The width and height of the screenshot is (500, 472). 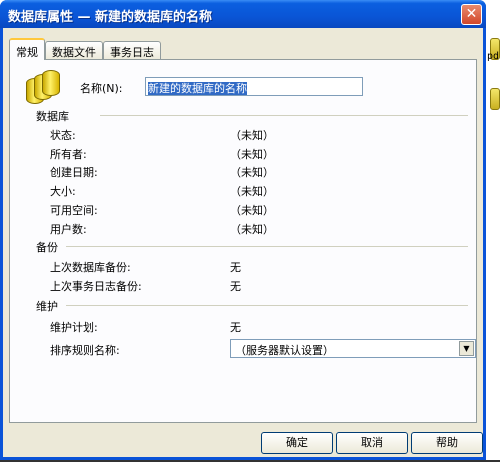 What do you see at coordinates (252, 135) in the screenshot?
I see `status-value: （未知）` at bounding box center [252, 135].